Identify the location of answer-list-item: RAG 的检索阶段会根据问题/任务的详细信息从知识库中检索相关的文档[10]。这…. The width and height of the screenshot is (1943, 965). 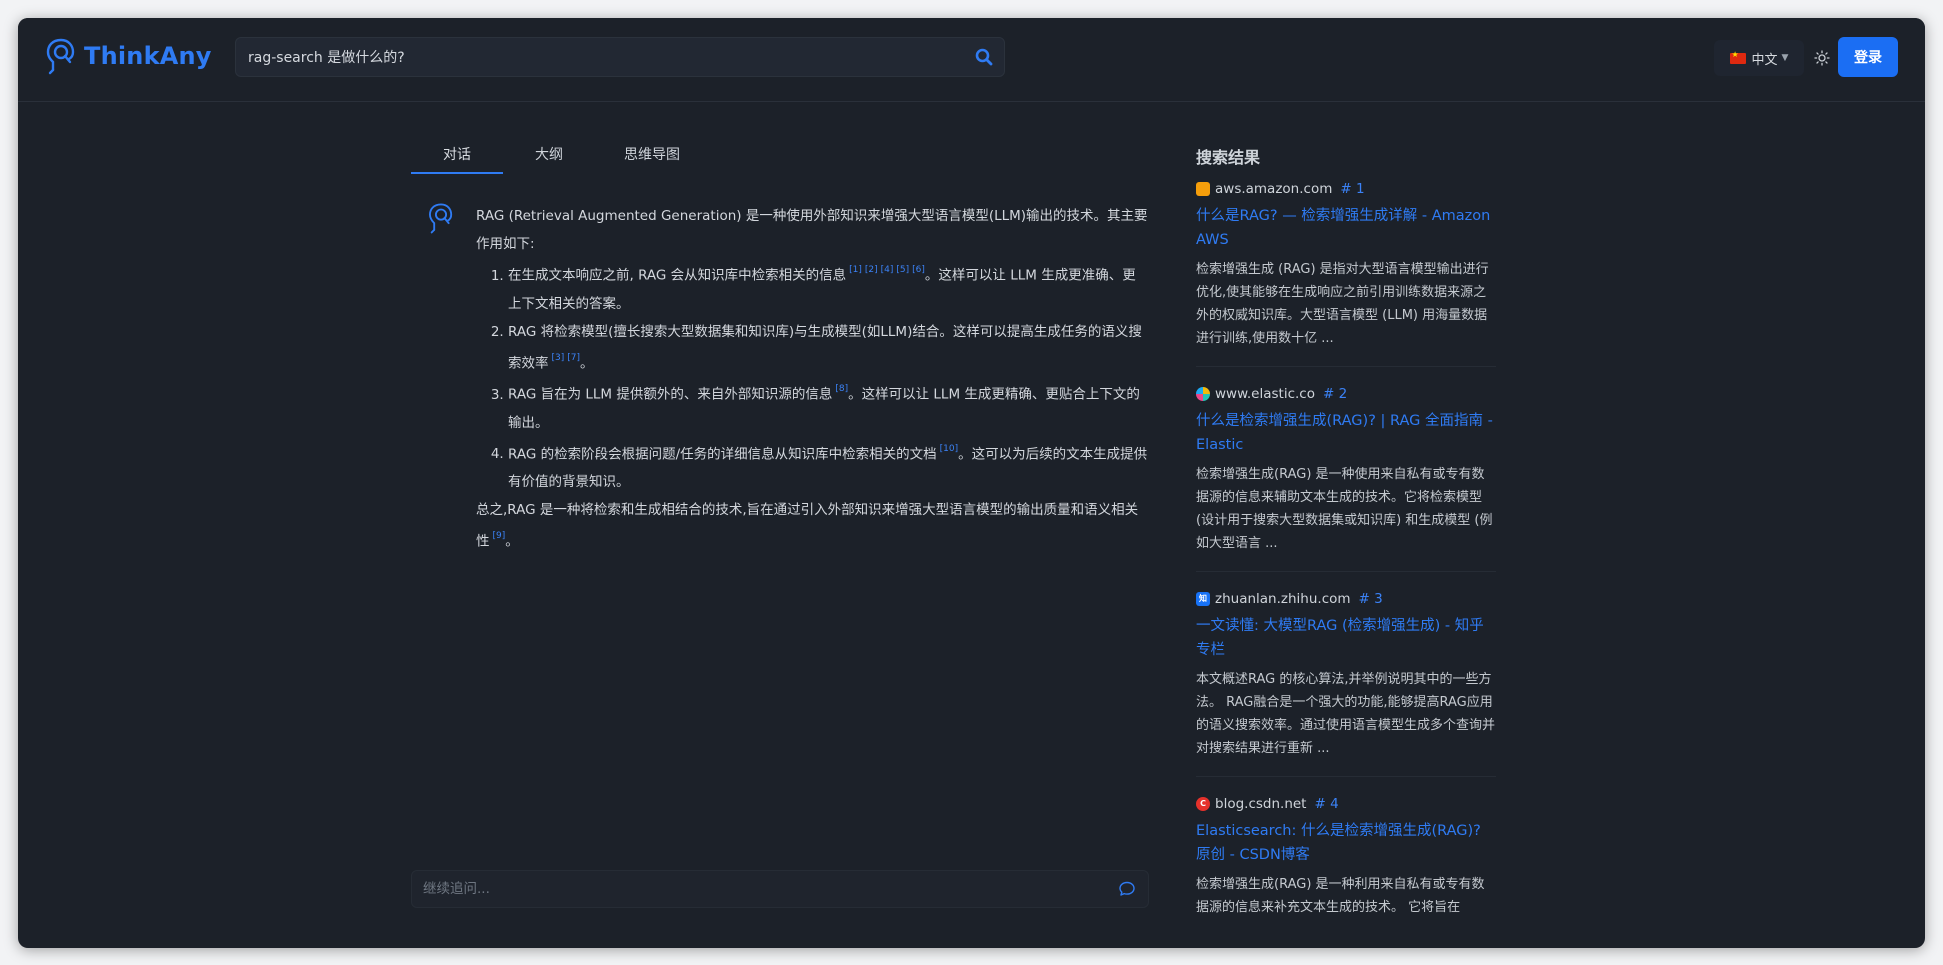
(828, 467).